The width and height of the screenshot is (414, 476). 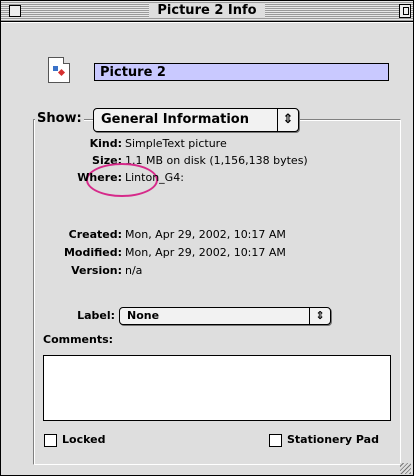 I want to click on zoom-box, so click(x=405, y=11).